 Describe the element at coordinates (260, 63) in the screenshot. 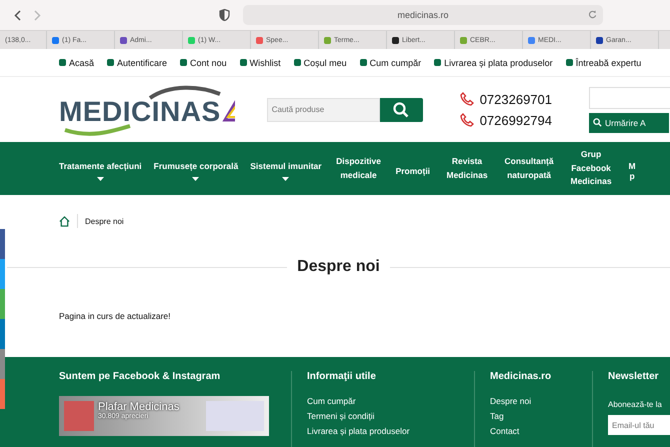

I see `top-link: Wishlist` at that location.